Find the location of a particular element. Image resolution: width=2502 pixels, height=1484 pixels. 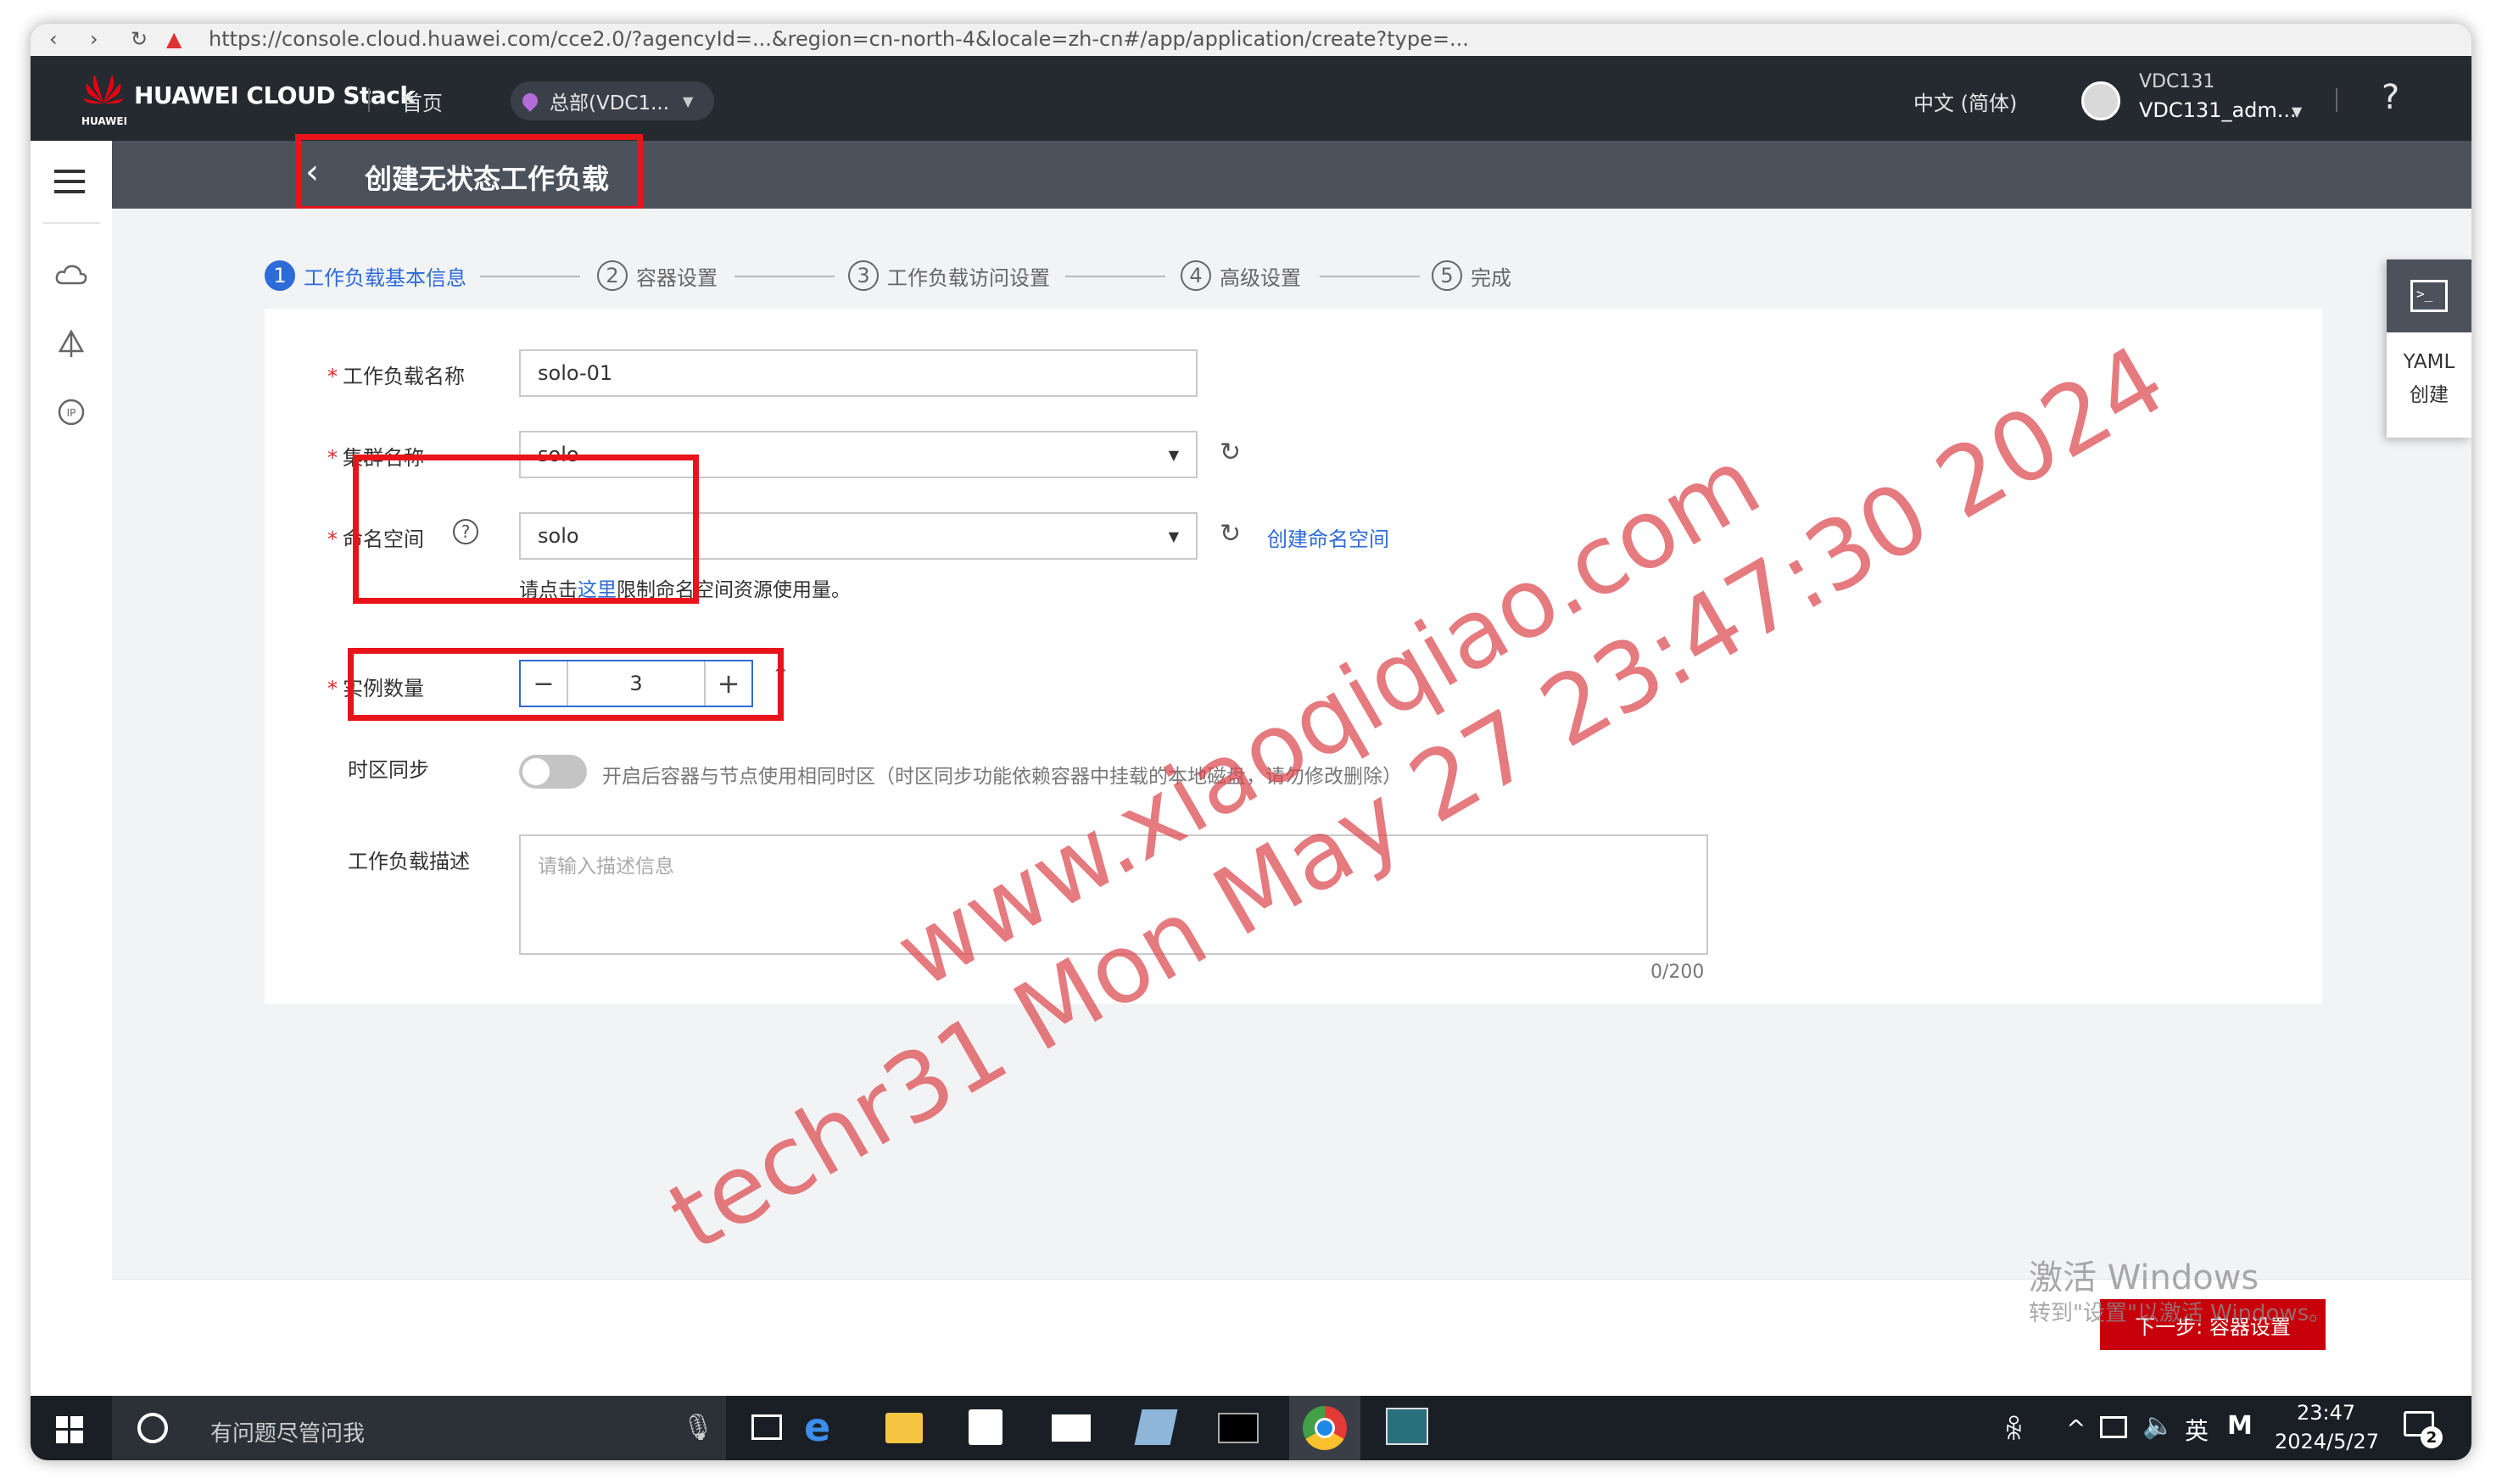

clock-date: 2024/5/27 is located at coordinates (2327, 1441).